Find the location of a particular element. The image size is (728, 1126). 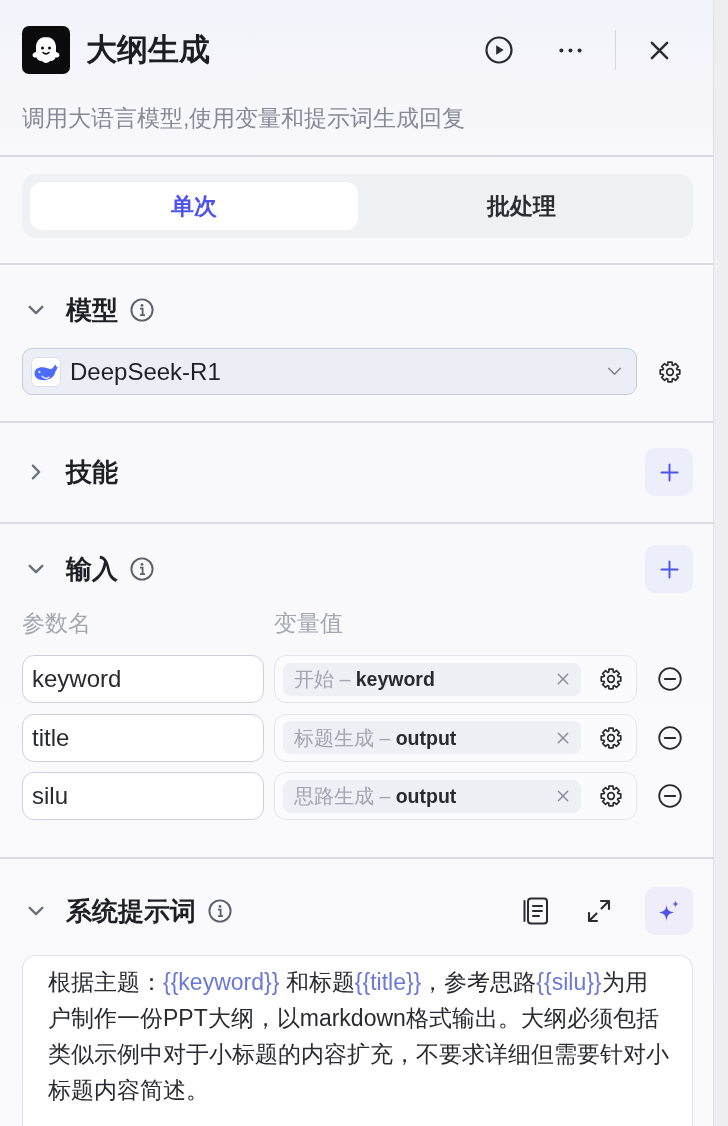

variable-value-field: 思路生成 – output is located at coordinates (455, 796).